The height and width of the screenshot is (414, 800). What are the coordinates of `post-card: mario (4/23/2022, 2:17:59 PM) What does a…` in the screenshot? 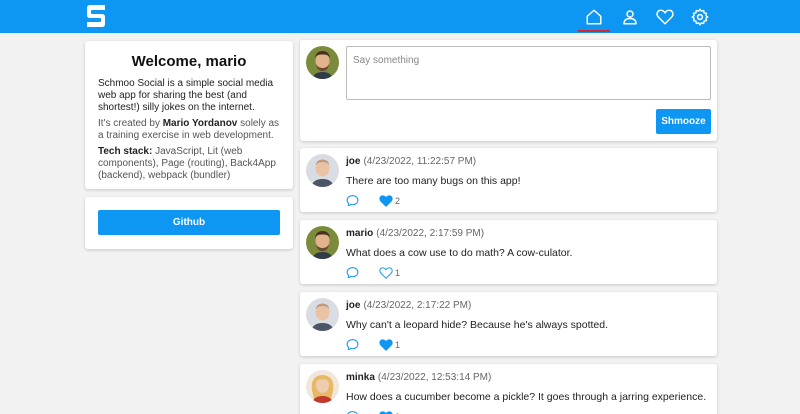 It's located at (508, 252).